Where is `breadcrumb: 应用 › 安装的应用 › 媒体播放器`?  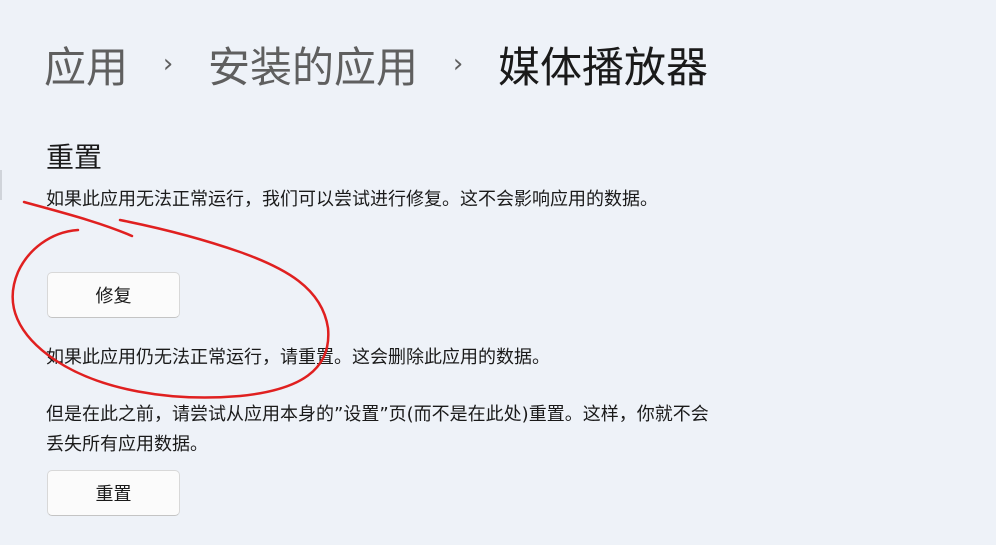
breadcrumb: 应用 › 安装的应用 › 媒体播放器 is located at coordinates (376, 65).